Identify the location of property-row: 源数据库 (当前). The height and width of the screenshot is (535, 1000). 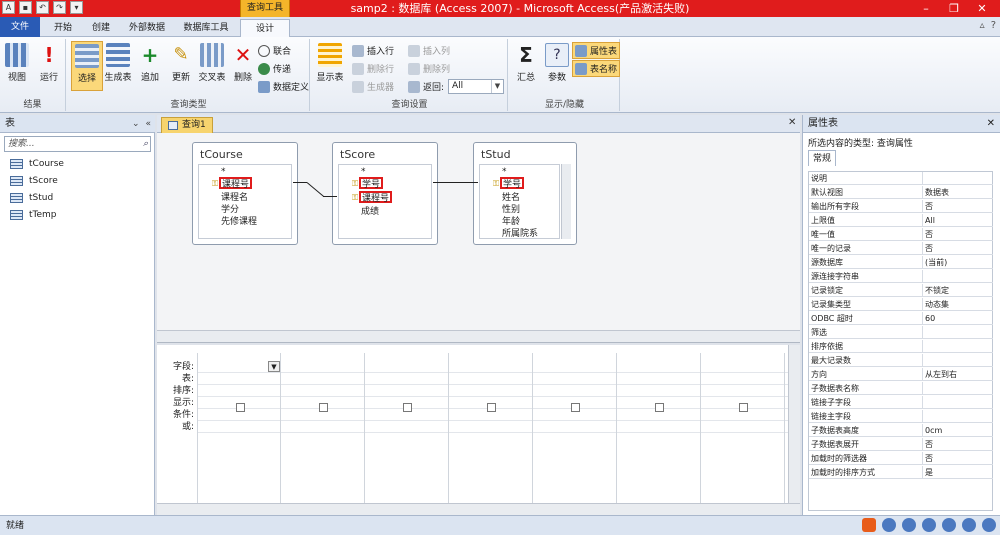
(901, 262).